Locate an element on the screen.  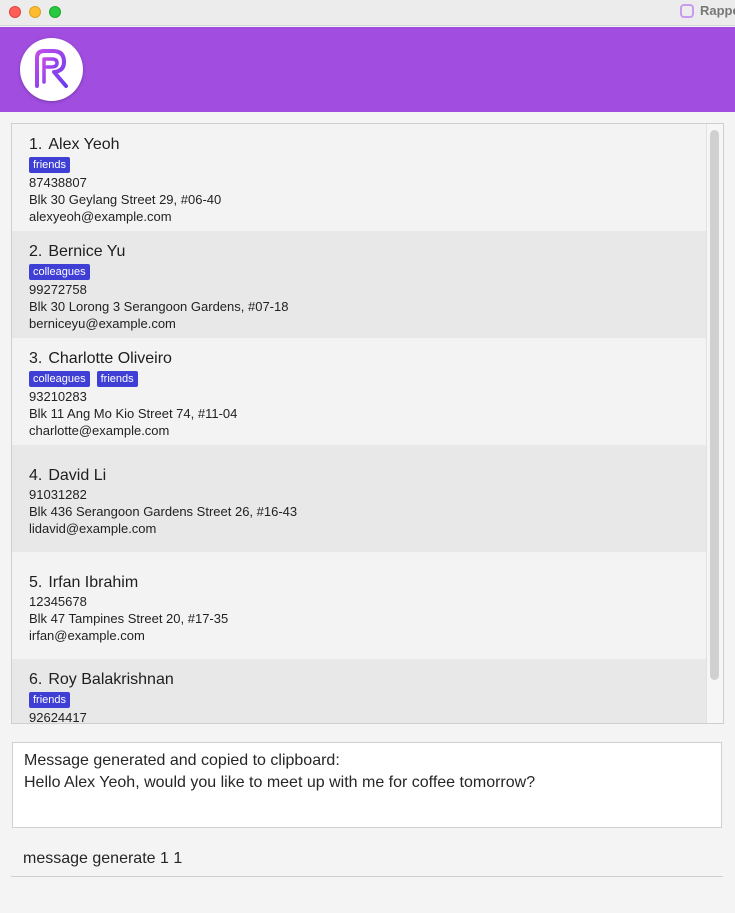
person-phone: 93210283 is located at coordinates (58, 396).